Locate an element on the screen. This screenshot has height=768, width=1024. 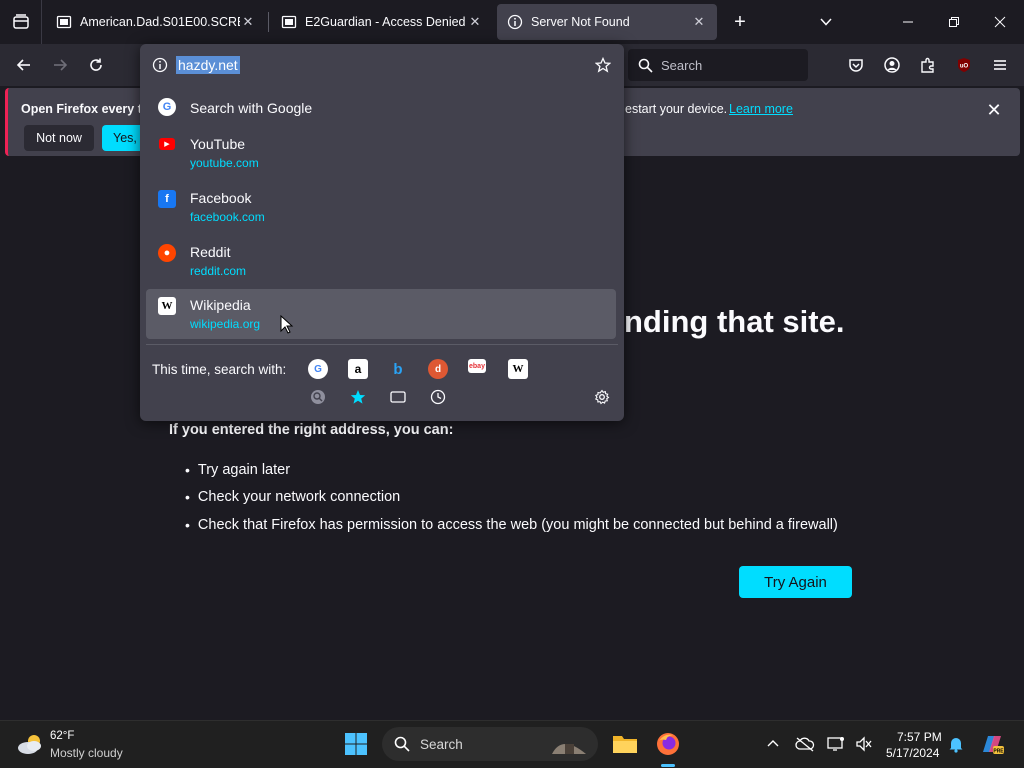
show-hidden-icons-button is located at coordinates (773, 744).